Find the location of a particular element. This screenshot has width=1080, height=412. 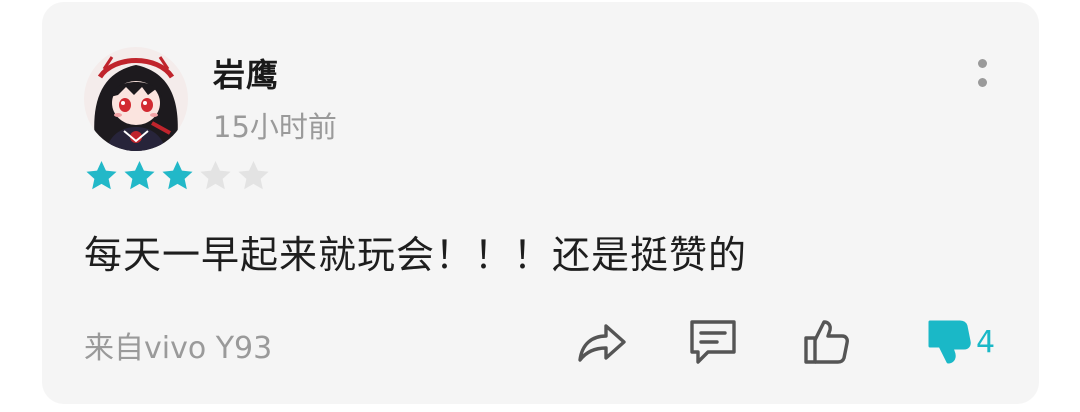

timestamp: 15小时前 is located at coordinates (275, 127).